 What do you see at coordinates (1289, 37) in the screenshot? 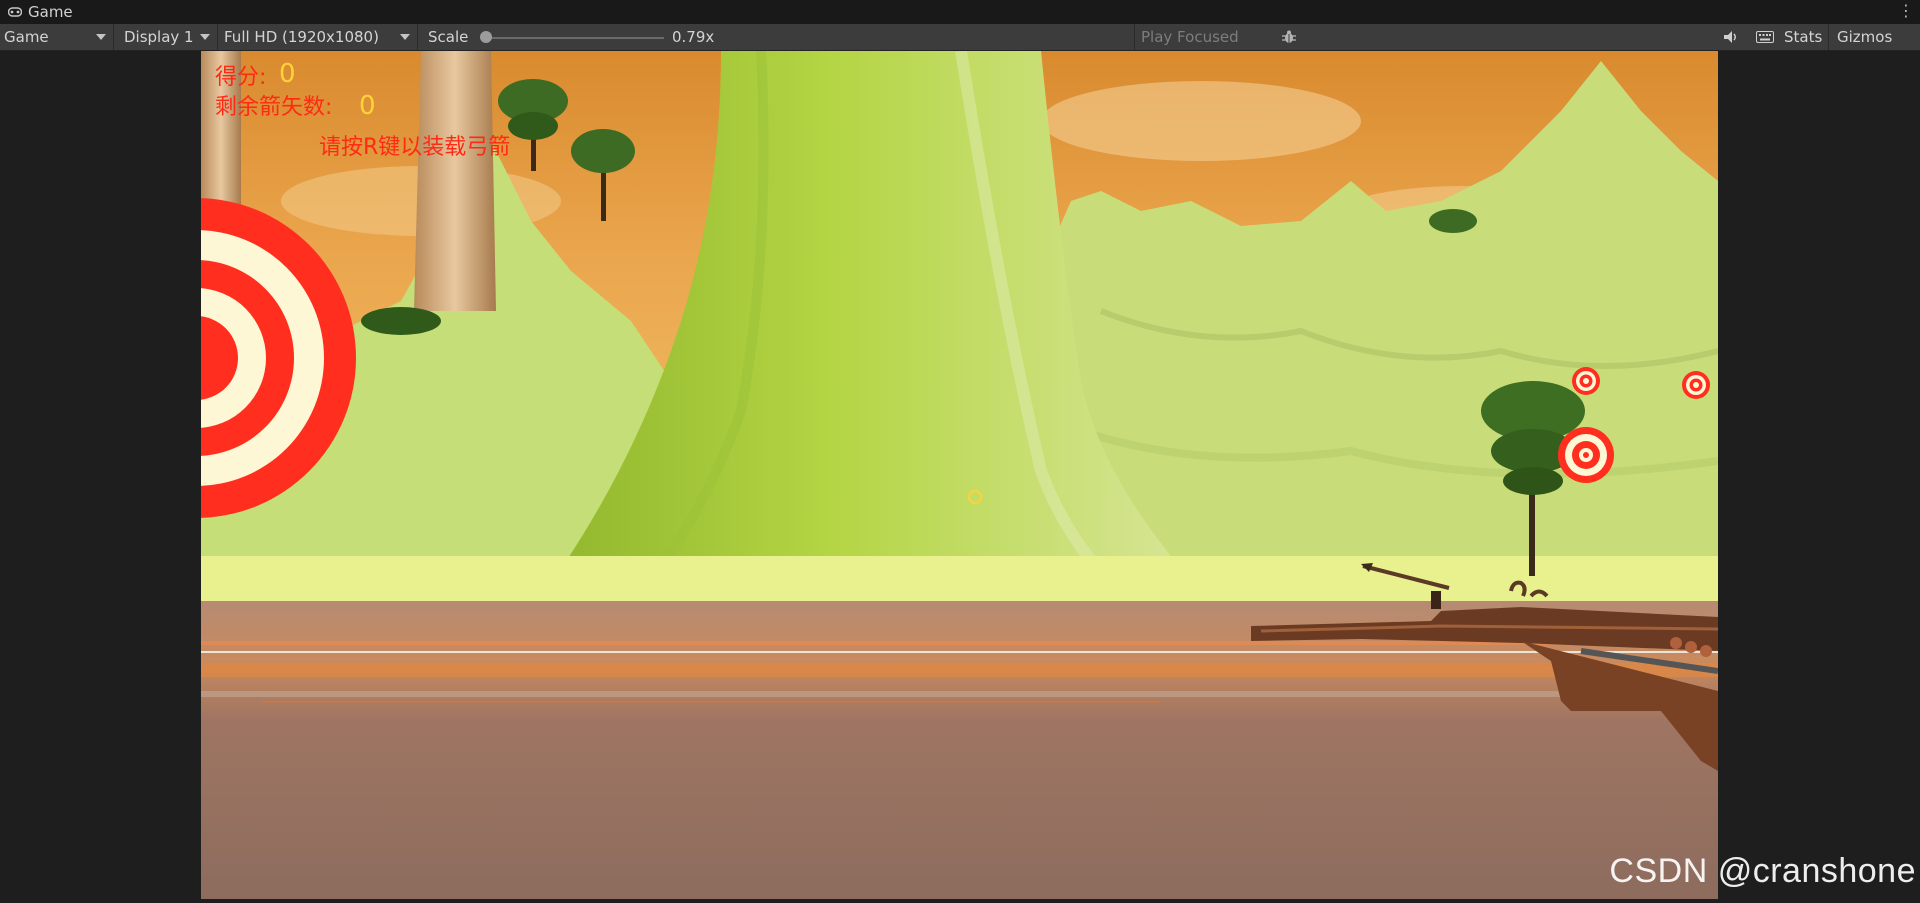
I see `bug-icon` at bounding box center [1289, 37].